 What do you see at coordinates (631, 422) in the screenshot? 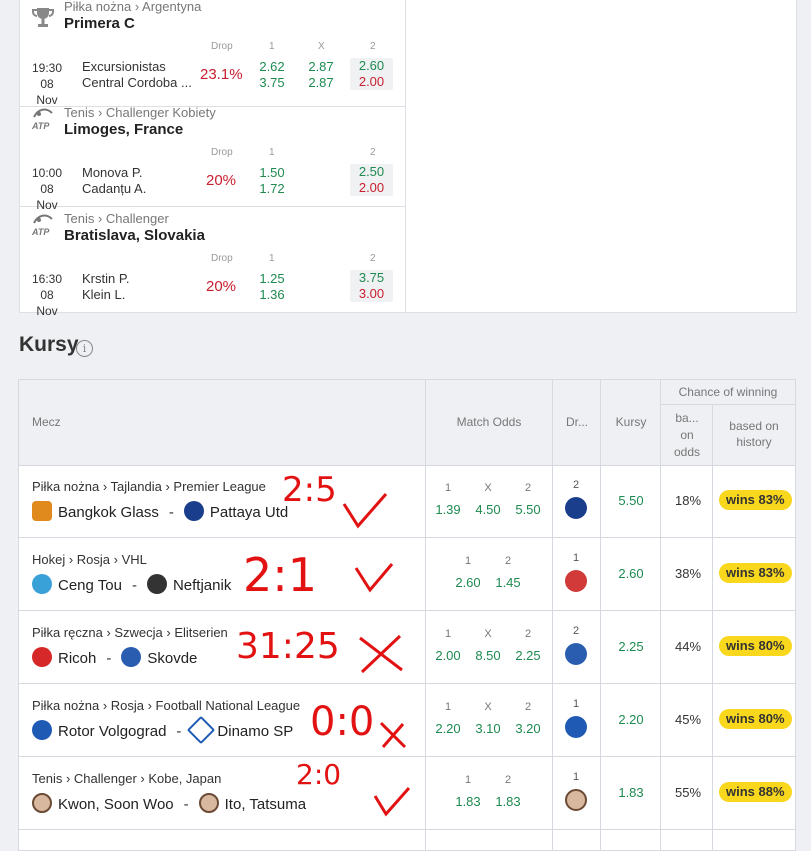
I see `header-kursy: Kursy` at bounding box center [631, 422].